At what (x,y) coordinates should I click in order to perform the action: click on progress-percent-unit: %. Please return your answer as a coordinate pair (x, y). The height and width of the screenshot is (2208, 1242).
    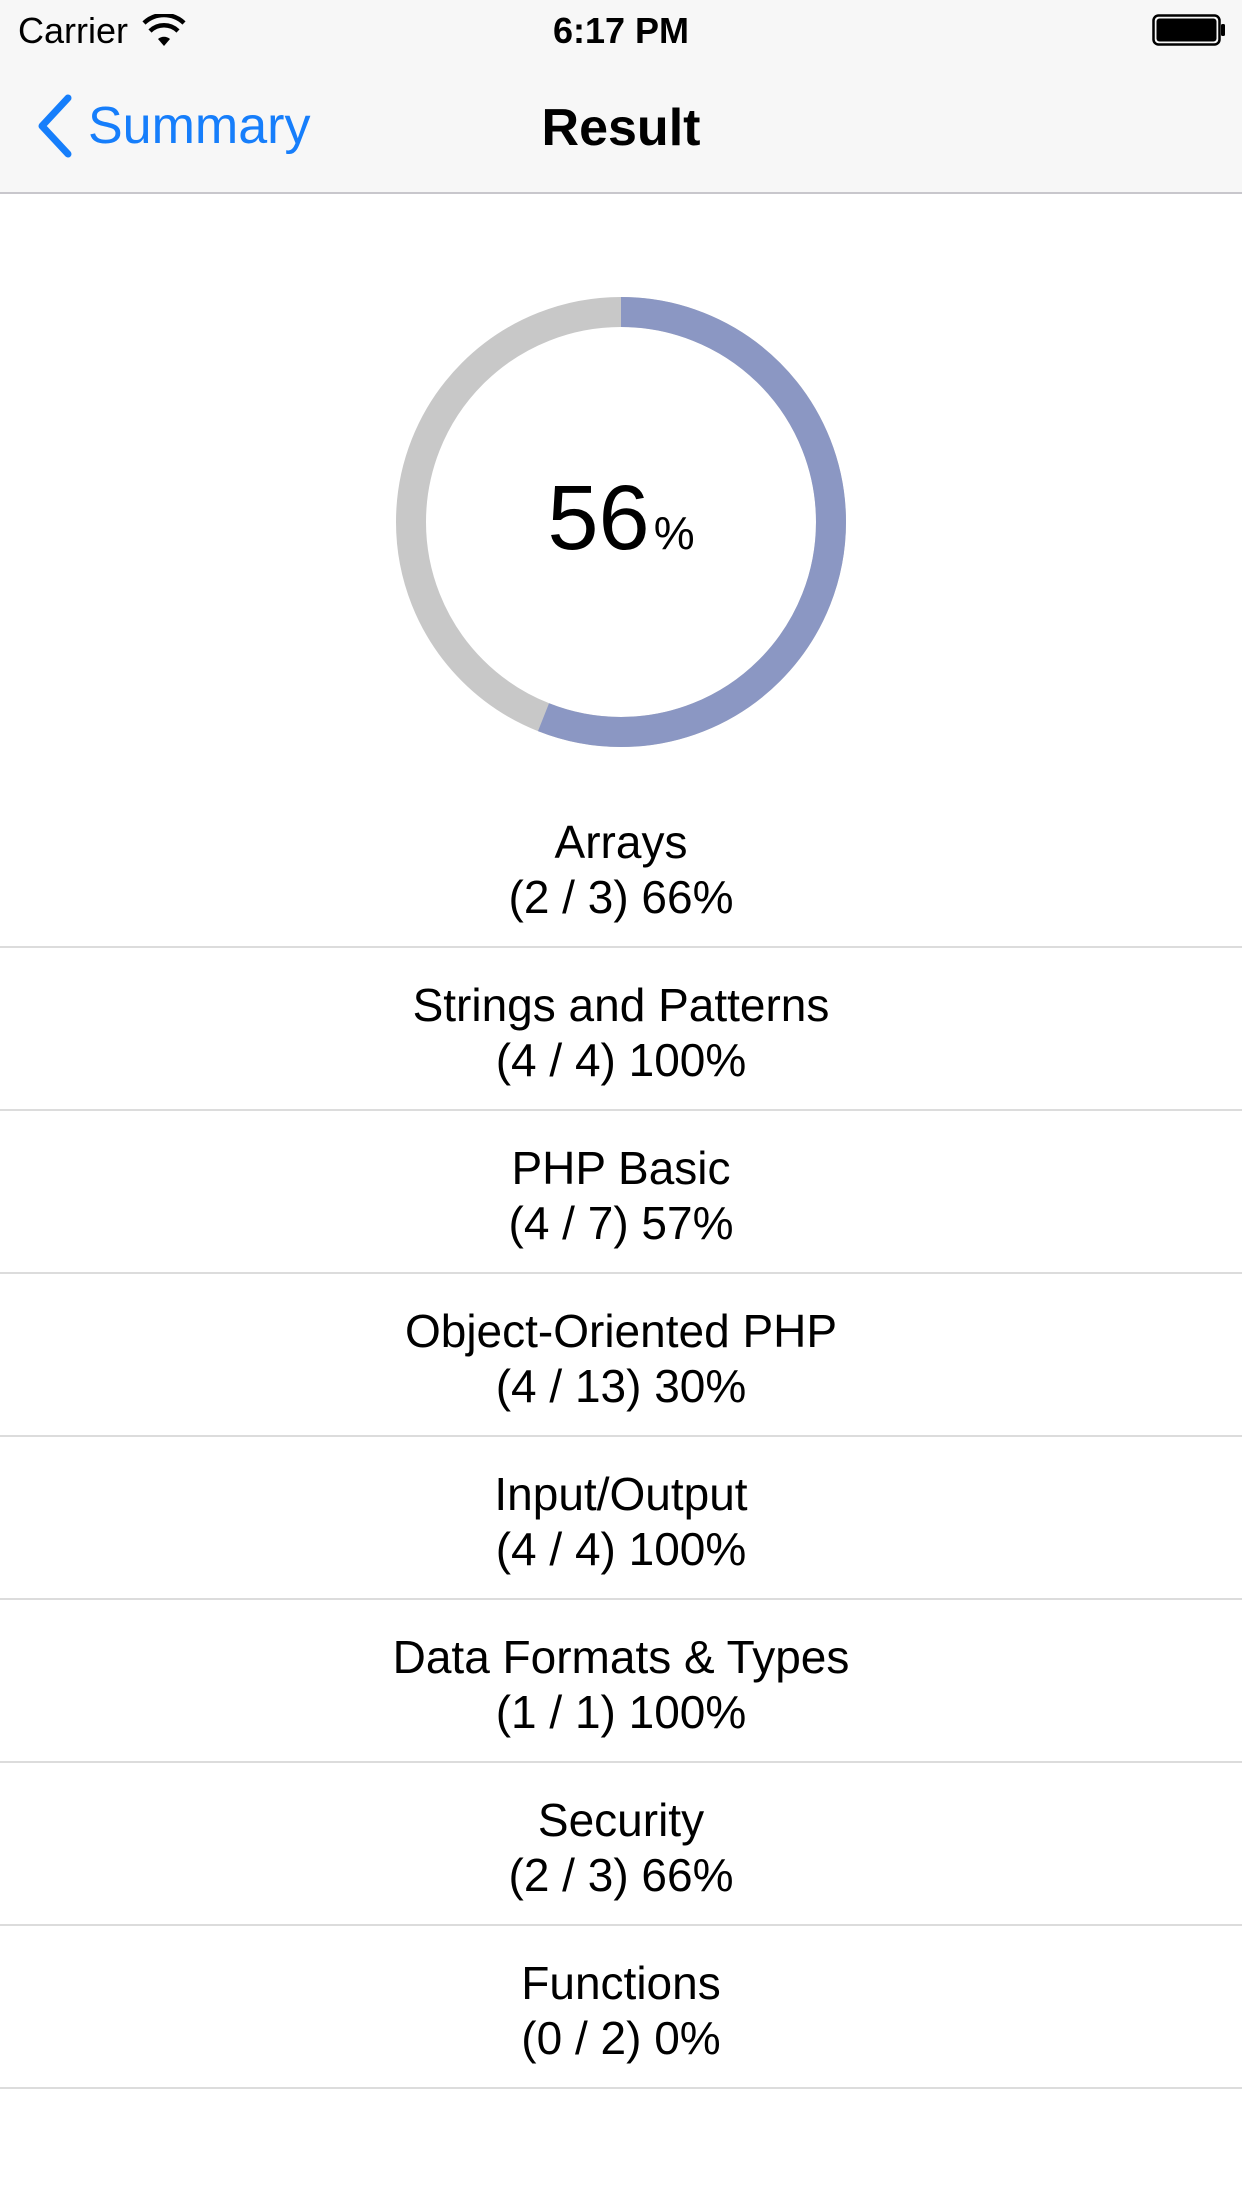
    Looking at the image, I should click on (674, 533).